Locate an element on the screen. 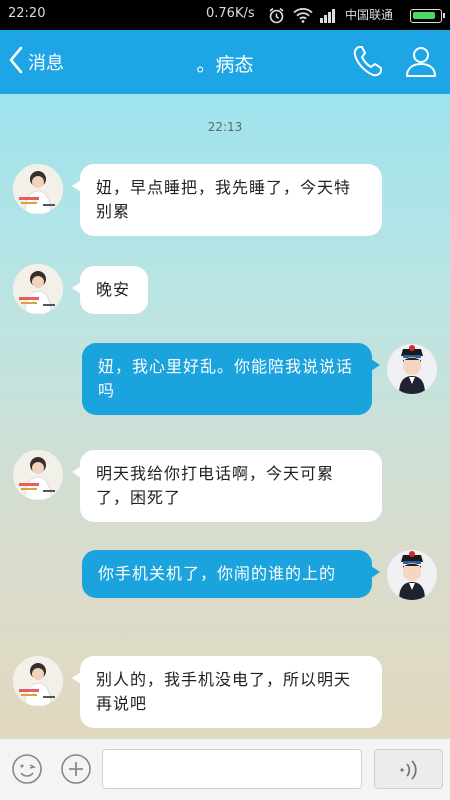  message-bubble-incoming: 妞，早点睡把，我先睡了，今天特别累 is located at coordinates (227, 200).